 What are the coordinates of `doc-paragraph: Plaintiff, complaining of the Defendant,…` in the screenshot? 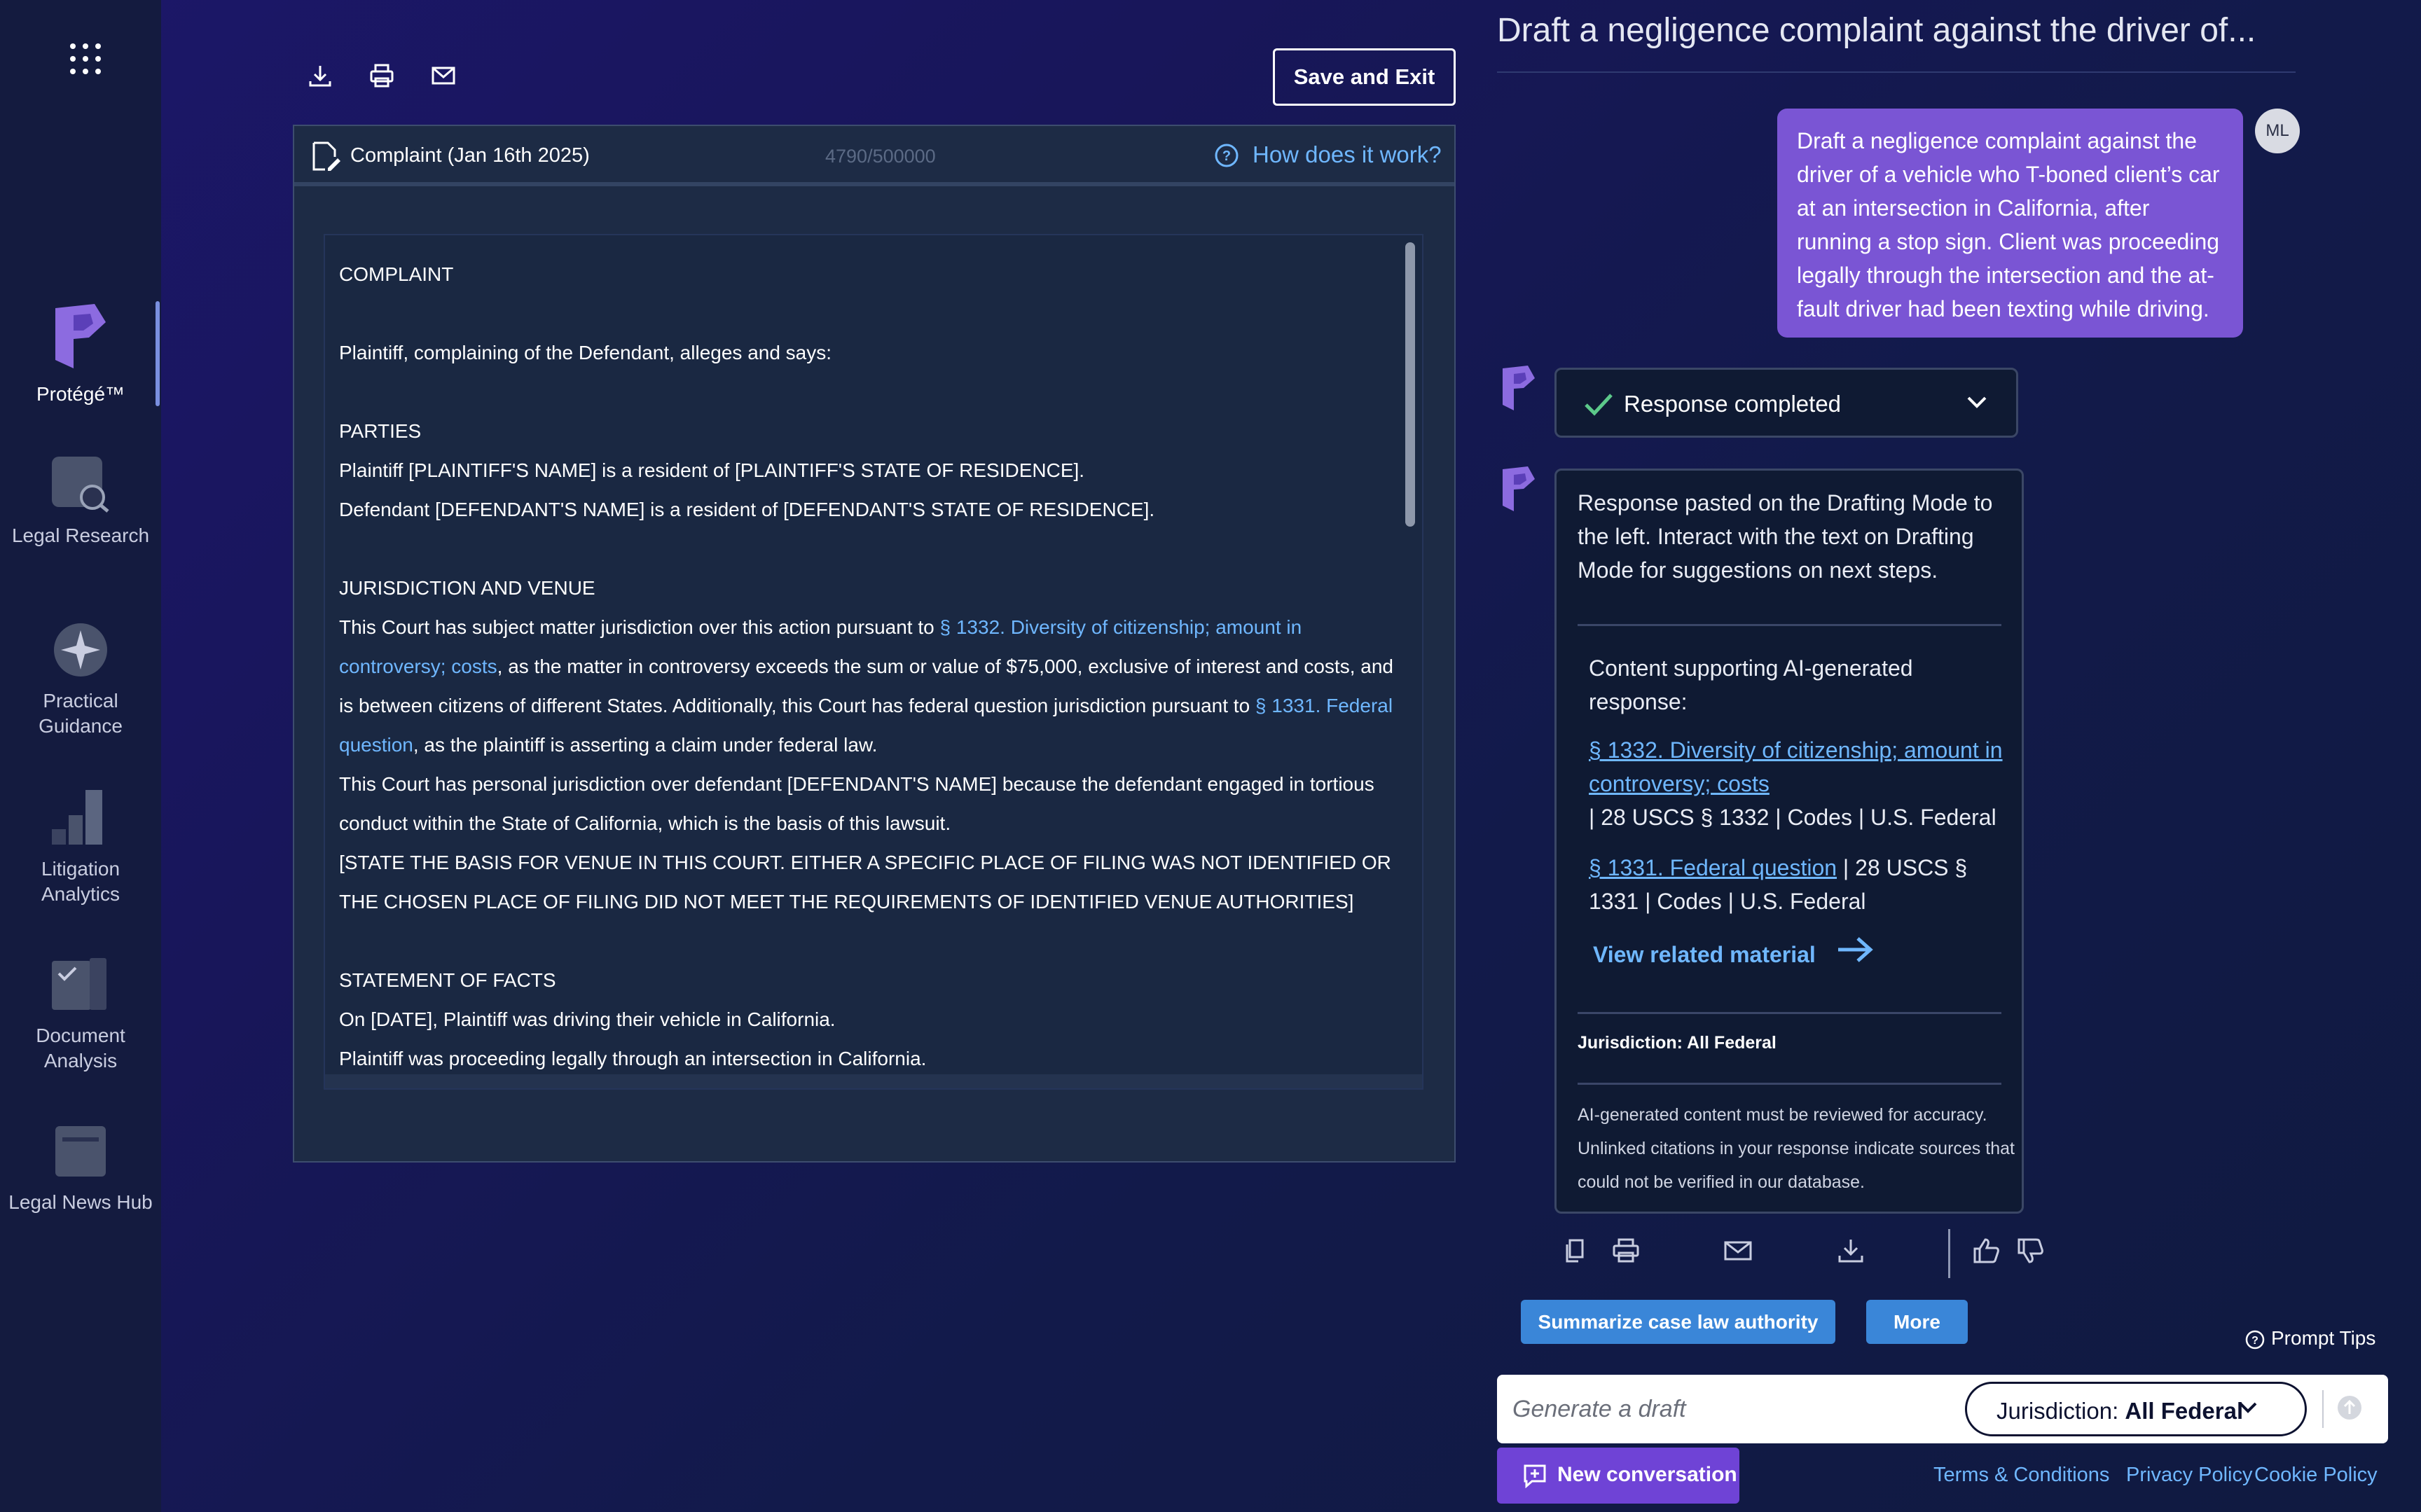 It's located at (585, 352).